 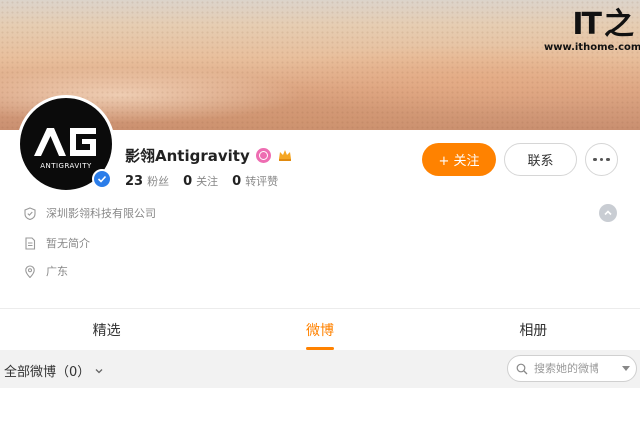 I want to click on intro-text: 暂无简介, so click(x=68, y=243).